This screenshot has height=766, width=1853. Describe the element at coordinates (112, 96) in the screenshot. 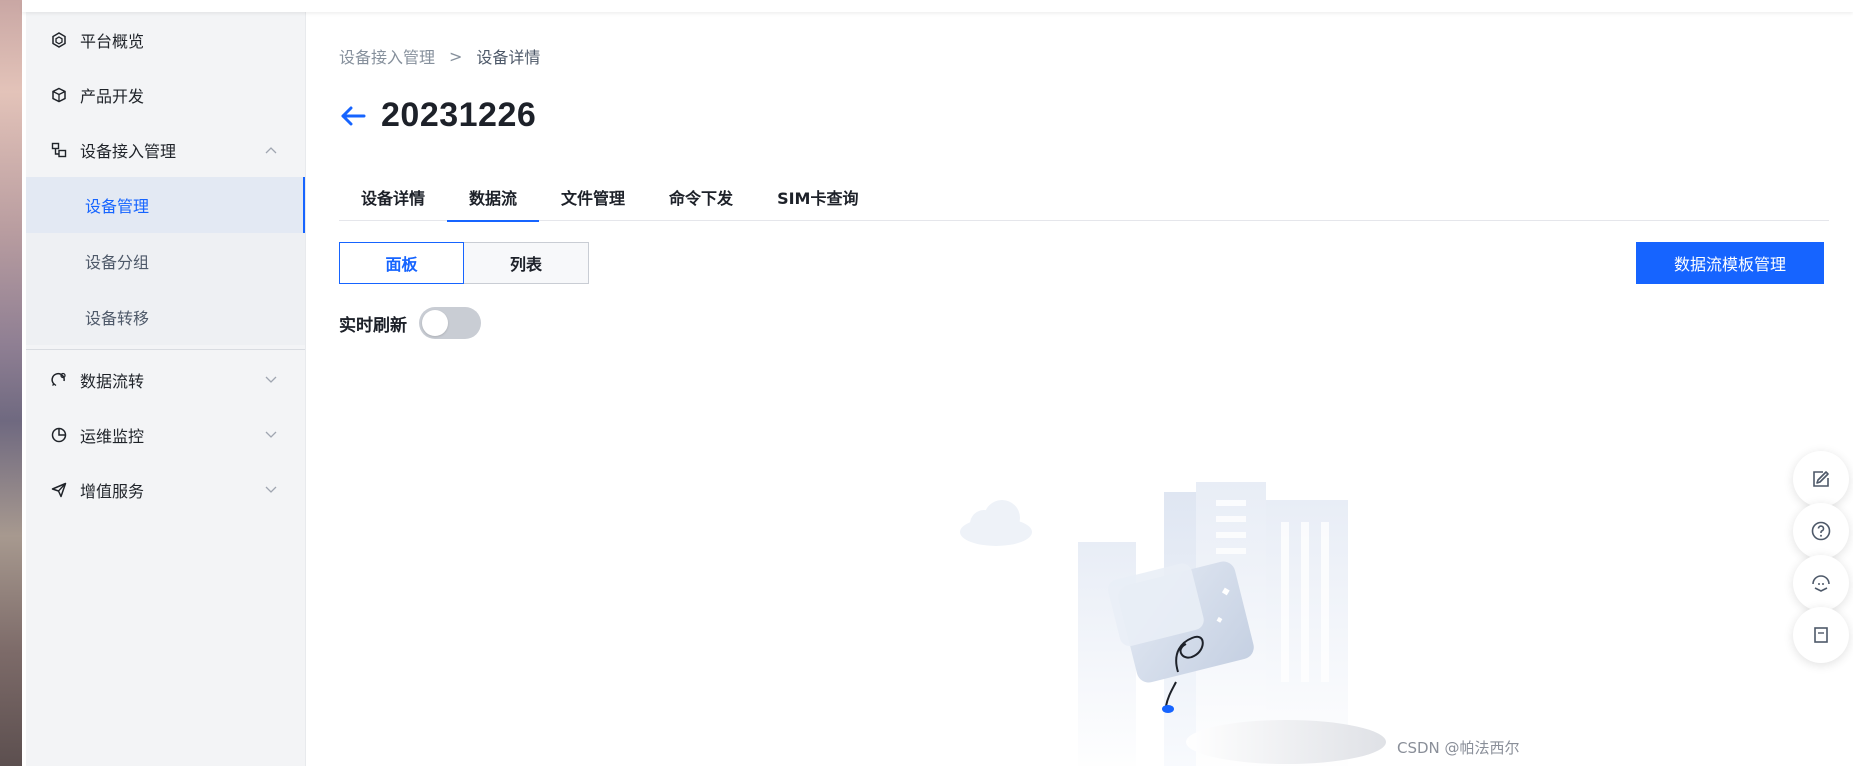

I see `sidebar-item-label: 产品开发` at that location.